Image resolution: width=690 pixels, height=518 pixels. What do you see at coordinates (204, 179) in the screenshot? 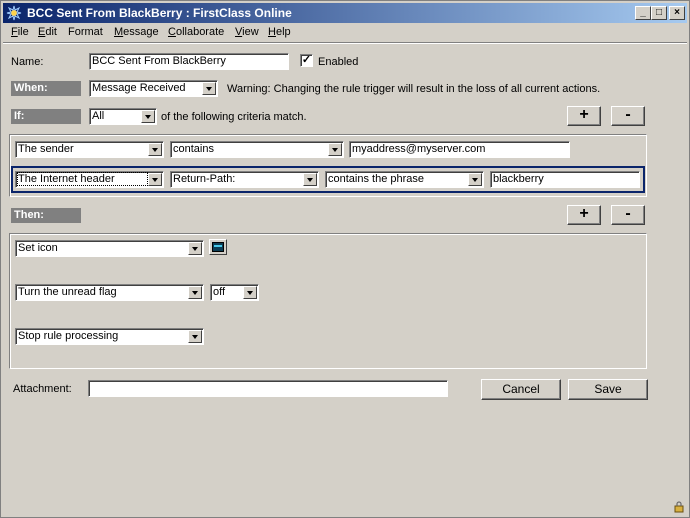
I see `criterion-2-header: Return-Path:` at bounding box center [204, 179].